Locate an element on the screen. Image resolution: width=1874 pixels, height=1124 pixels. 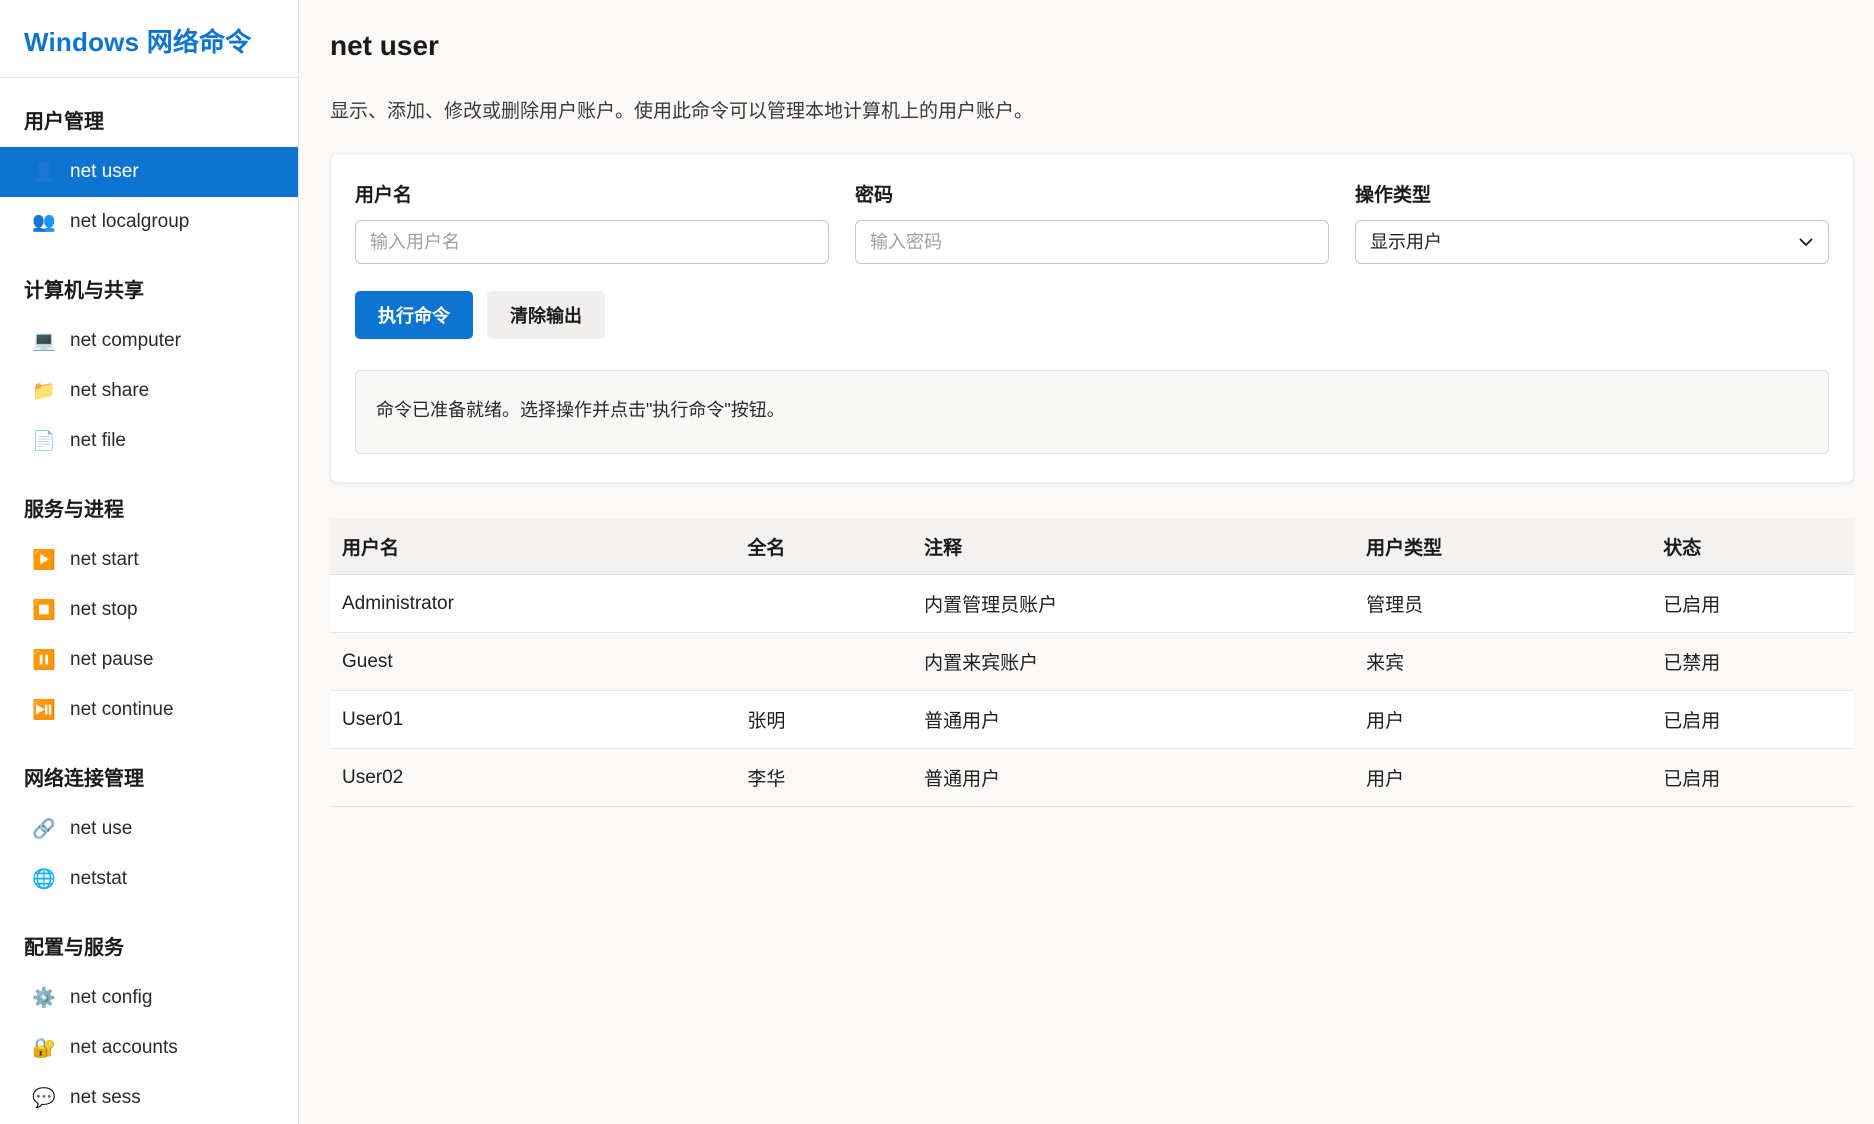
lock-icon: 🔐 is located at coordinates (44, 1047).